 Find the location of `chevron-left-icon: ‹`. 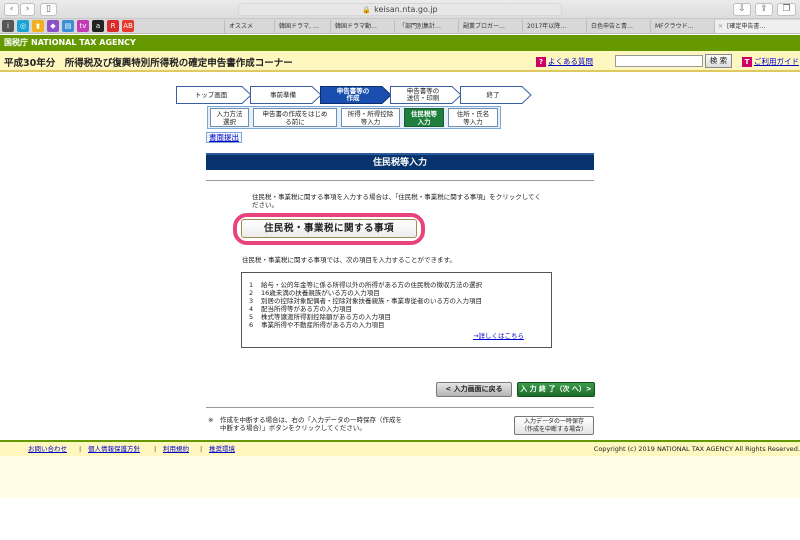

chevron-left-icon: ‹ is located at coordinates (11, 9).